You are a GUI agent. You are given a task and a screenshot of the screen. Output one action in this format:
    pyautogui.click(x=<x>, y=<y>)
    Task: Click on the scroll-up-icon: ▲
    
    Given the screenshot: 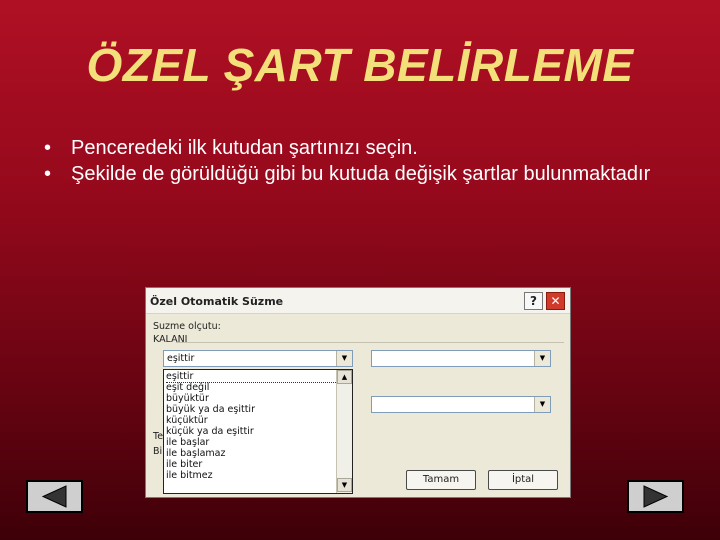 What is the action you would take?
    pyautogui.click(x=344, y=377)
    